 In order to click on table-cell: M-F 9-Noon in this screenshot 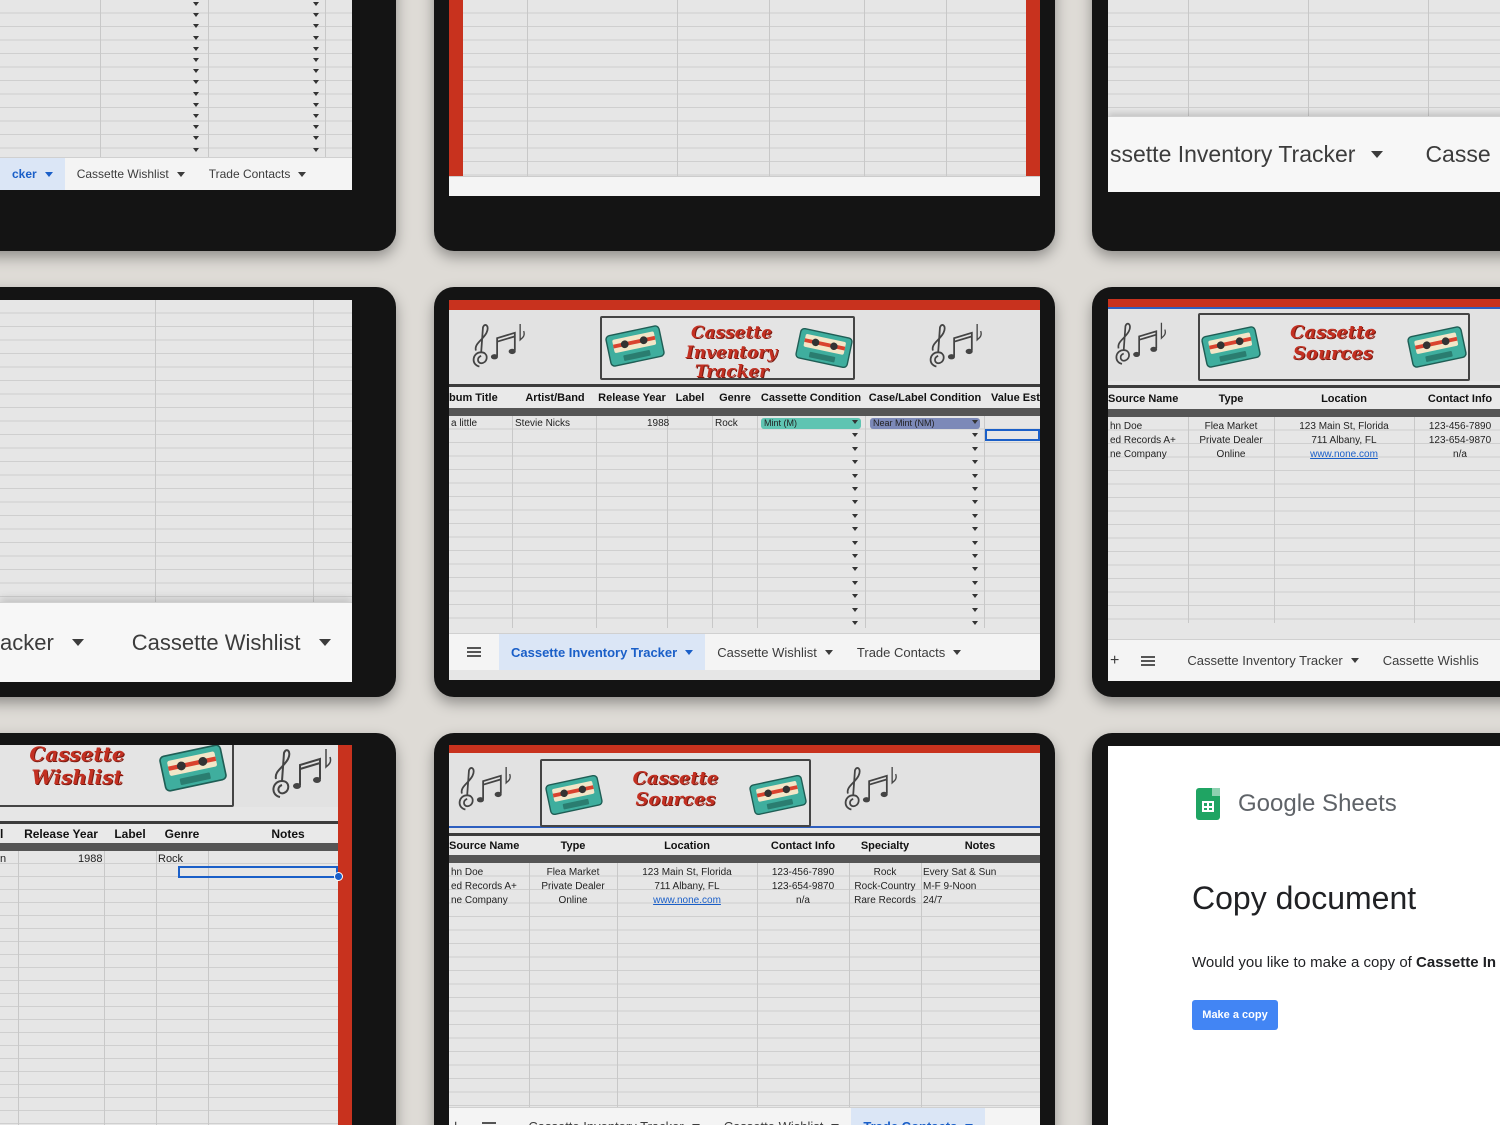, I will do `click(949, 886)`.